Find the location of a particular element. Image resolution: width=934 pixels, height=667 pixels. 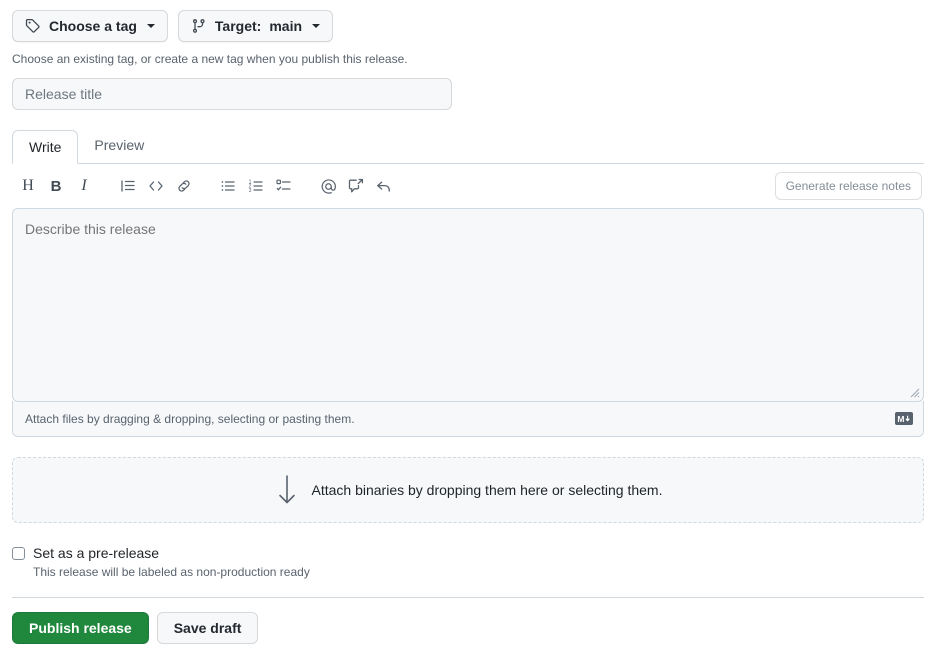

tab-write: Write is located at coordinates (45, 147).